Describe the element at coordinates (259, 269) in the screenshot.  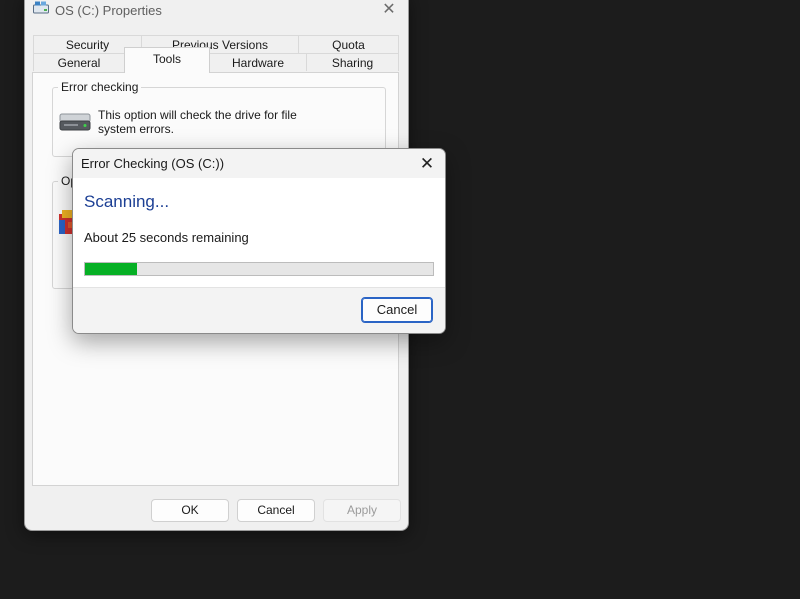
I see `progress-bar` at that location.